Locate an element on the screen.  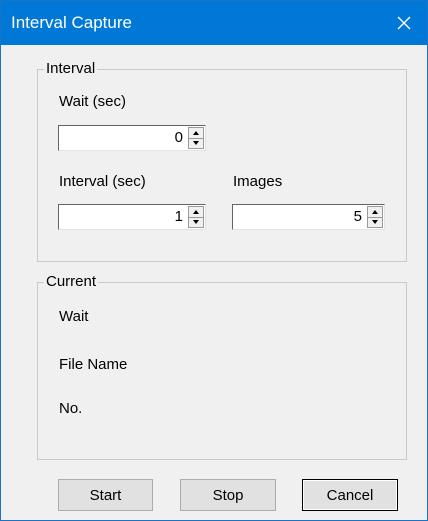
close-icon is located at coordinates (404, 23).